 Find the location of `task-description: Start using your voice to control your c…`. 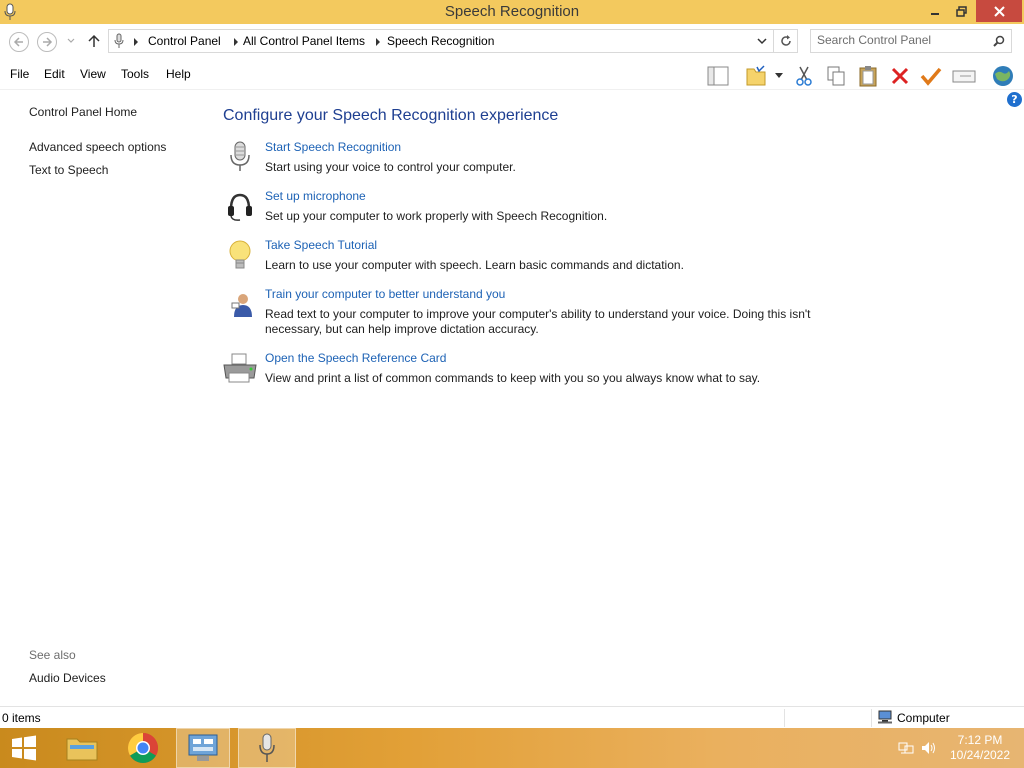

task-description: Start using your voice to control your c… is located at coordinates (390, 167).